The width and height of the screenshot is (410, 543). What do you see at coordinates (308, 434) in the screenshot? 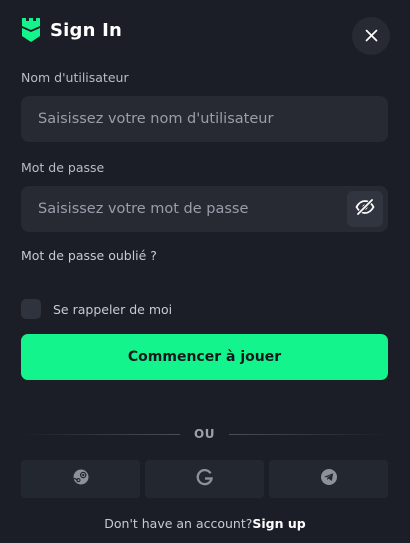
I see `divider-line-right` at bounding box center [308, 434].